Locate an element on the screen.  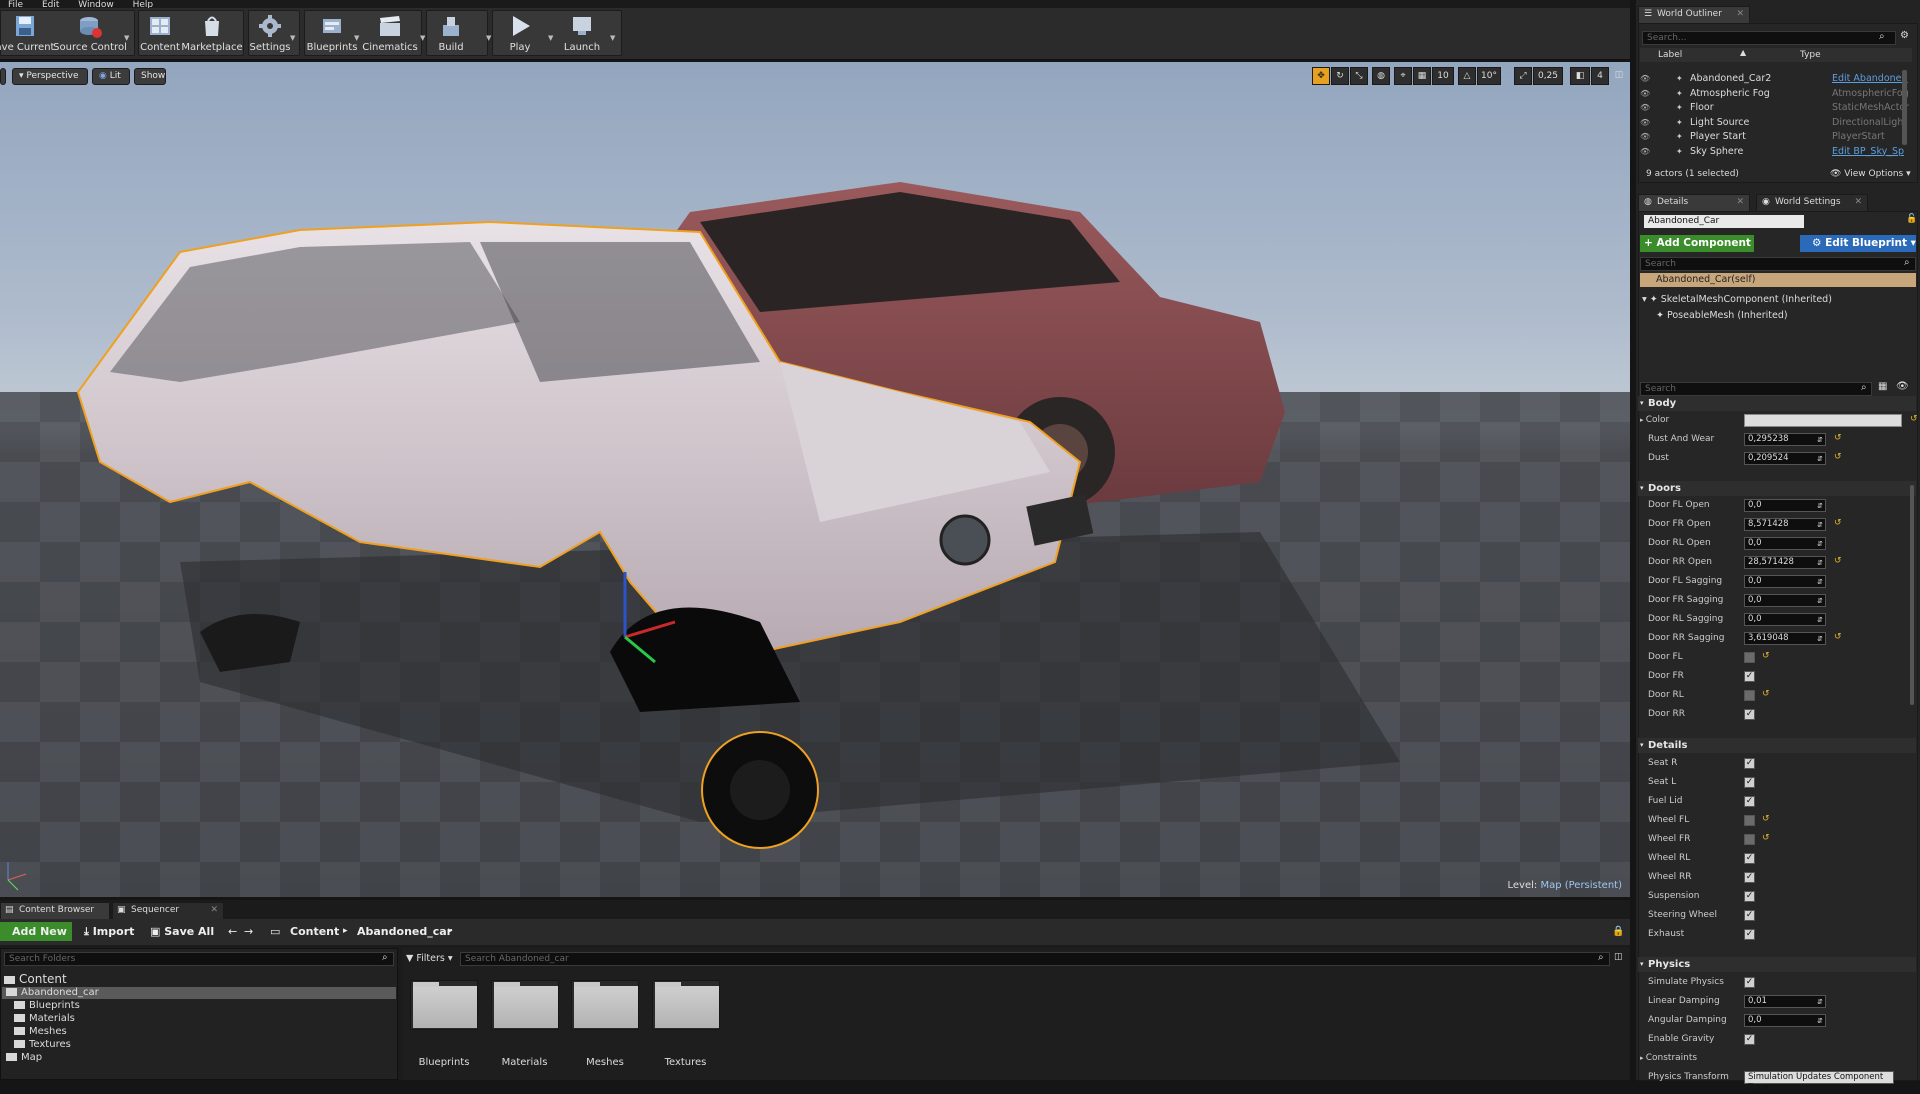
translate-mode-icon: ✥ is located at coordinates (1321, 76).